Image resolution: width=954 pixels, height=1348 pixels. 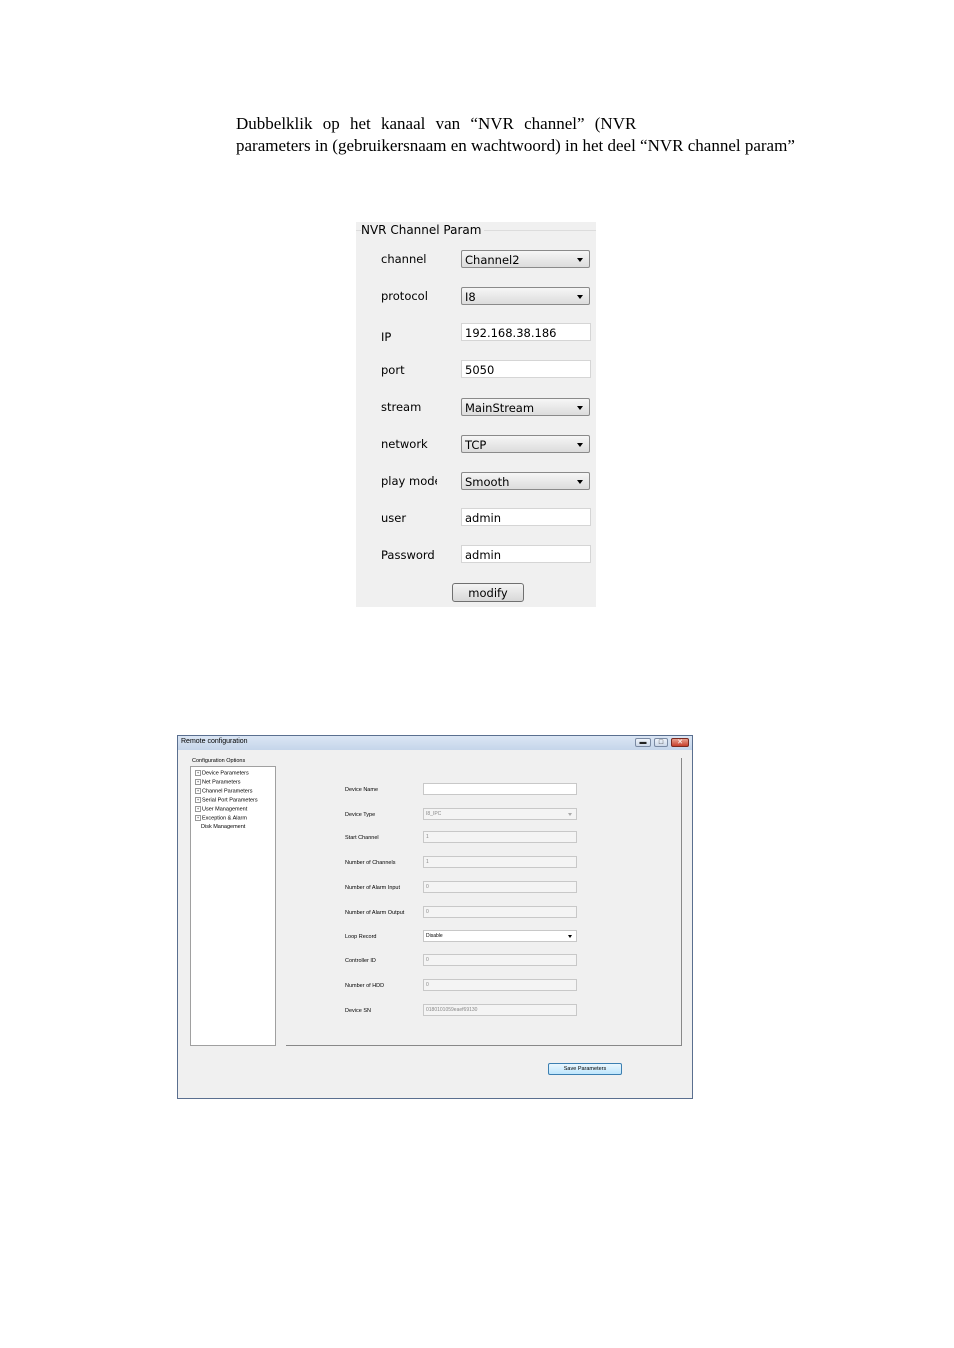 What do you see at coordinates (427, 985) in the screenshot?
I see `num-hdd-value: 0` at bounding box center [427, 985].